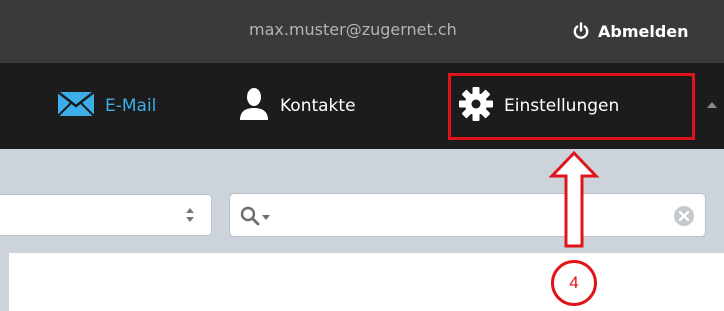  I want to click on annotation-arrow-up-icon, so click(574, 200).